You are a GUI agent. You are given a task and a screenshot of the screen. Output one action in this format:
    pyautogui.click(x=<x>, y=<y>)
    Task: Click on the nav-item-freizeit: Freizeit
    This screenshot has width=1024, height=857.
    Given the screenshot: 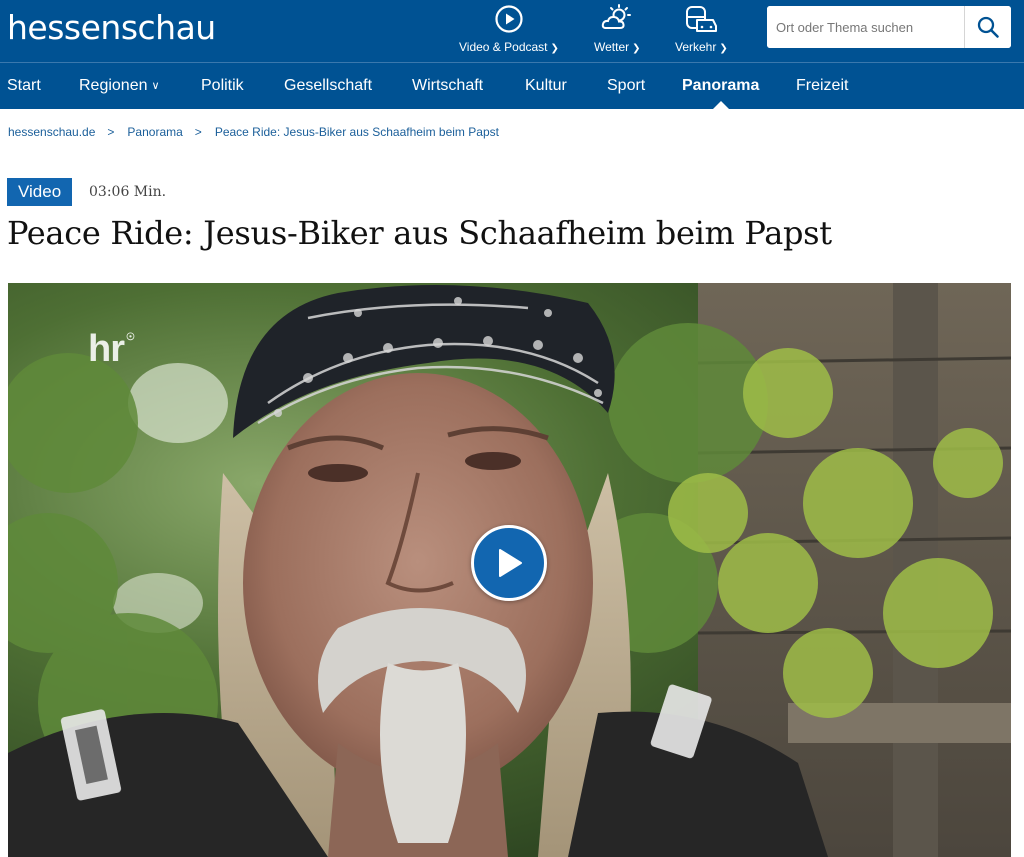 What is the action you would take?
    pyautogui.click(x=822, y=86)
    